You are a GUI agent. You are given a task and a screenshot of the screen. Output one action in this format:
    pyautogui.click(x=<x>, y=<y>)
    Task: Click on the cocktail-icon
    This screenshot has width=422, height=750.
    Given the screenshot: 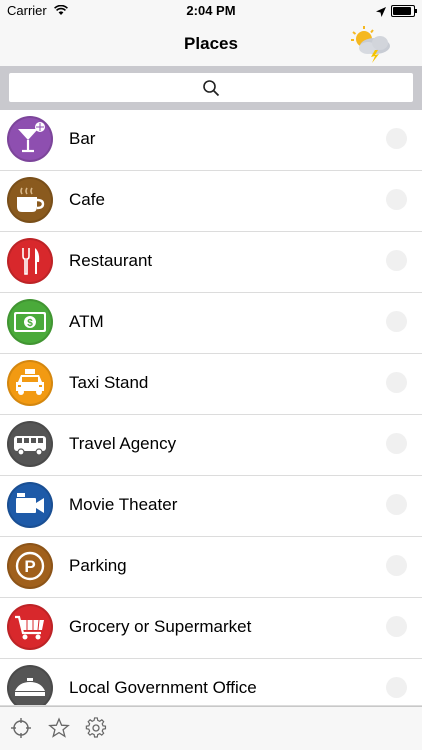 What is the action you would take?
    pyautogui.click(x=30, y=139)
    